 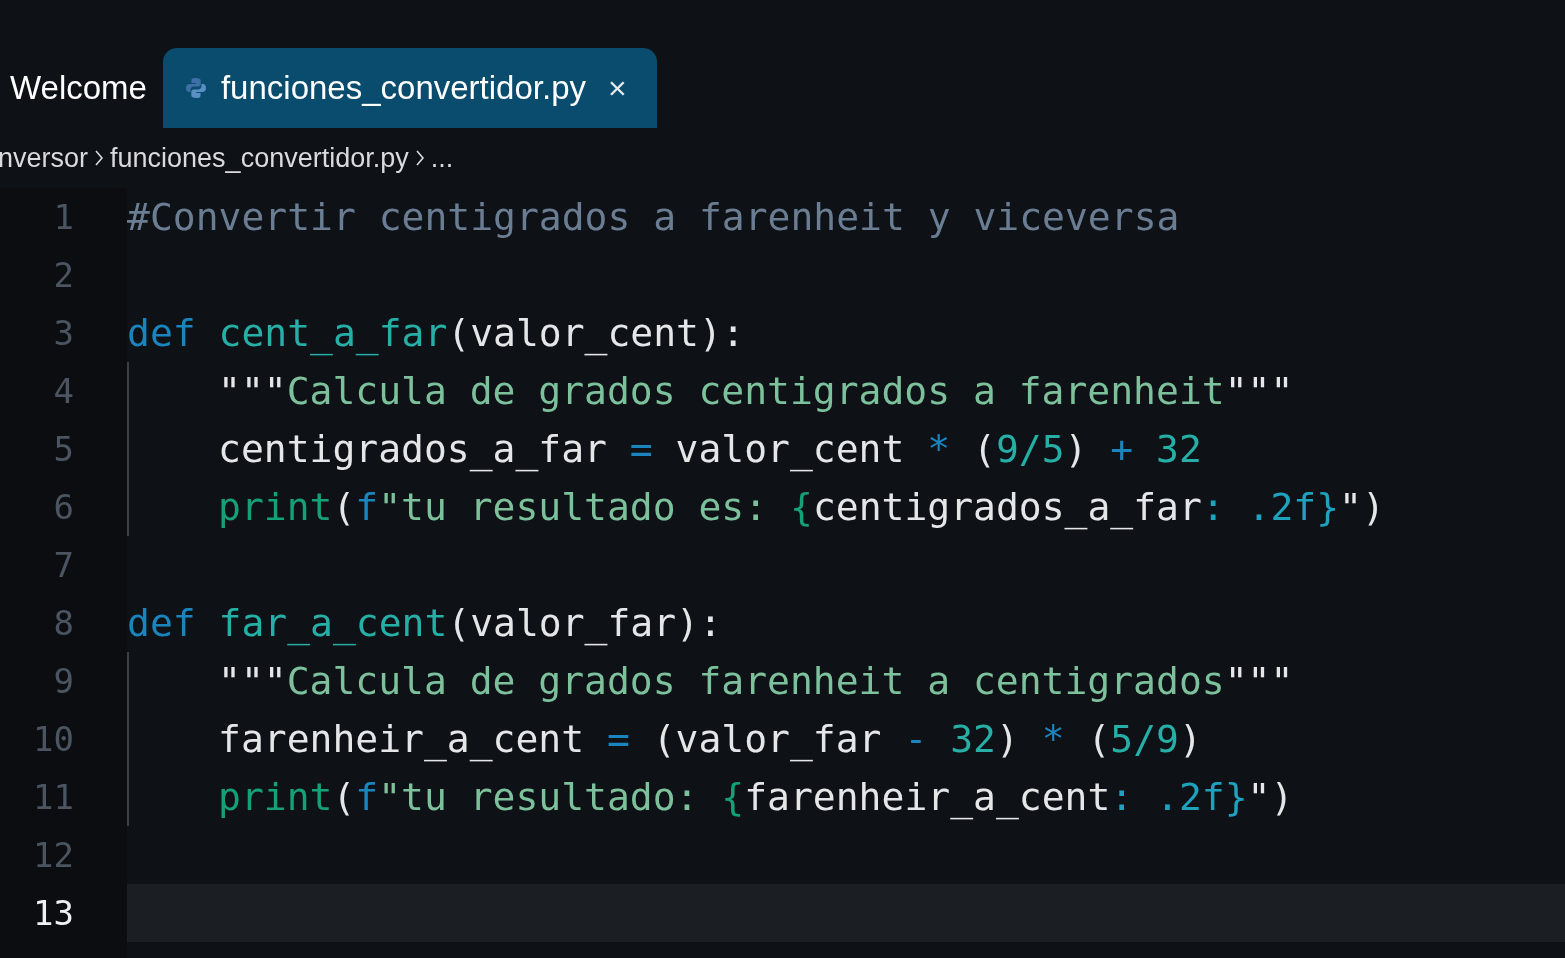 I want to click on editor-tab: funciones_convertidor.py ×, so click(x=409, y=88).